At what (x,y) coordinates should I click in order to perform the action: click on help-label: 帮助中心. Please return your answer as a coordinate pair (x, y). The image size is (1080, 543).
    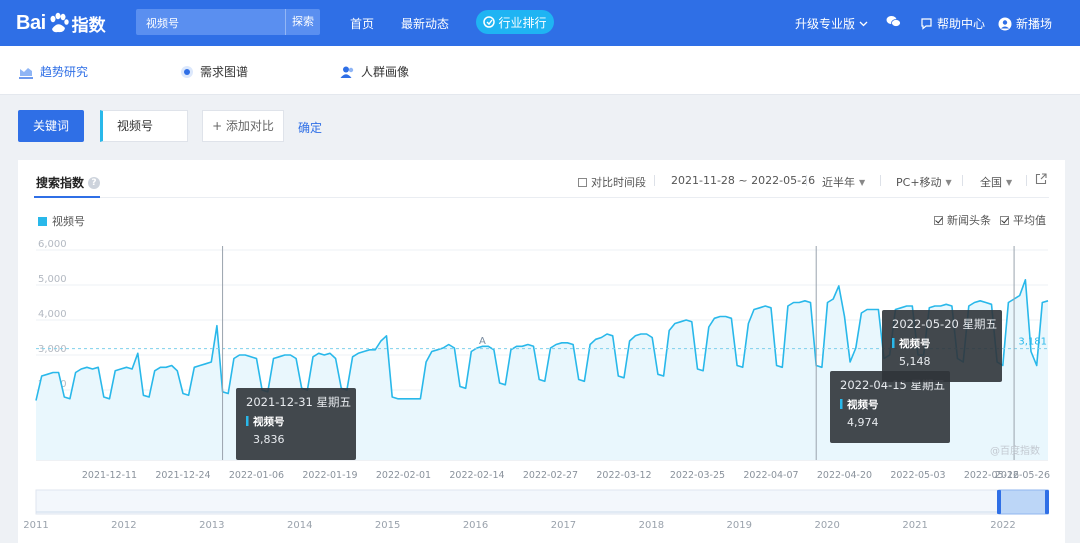
    Looking at the image, I should click on (961, 24).